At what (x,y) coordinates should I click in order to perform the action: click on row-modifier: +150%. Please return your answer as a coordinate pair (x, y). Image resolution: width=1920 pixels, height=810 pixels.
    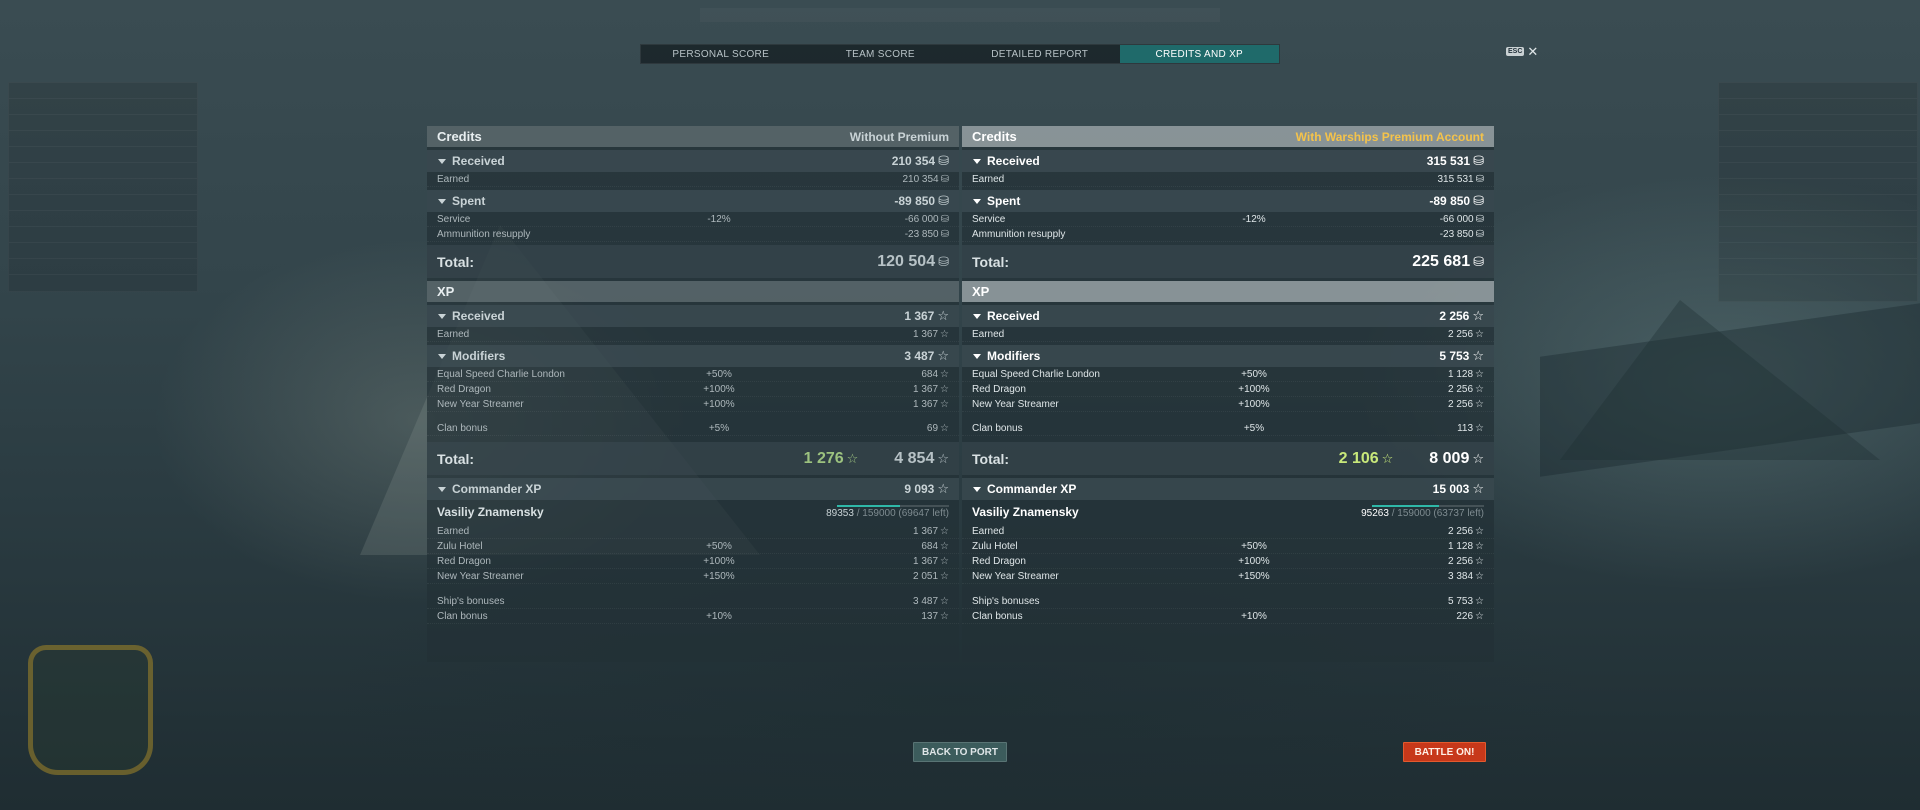
    Looking at the image, I should click on (1254, 576).